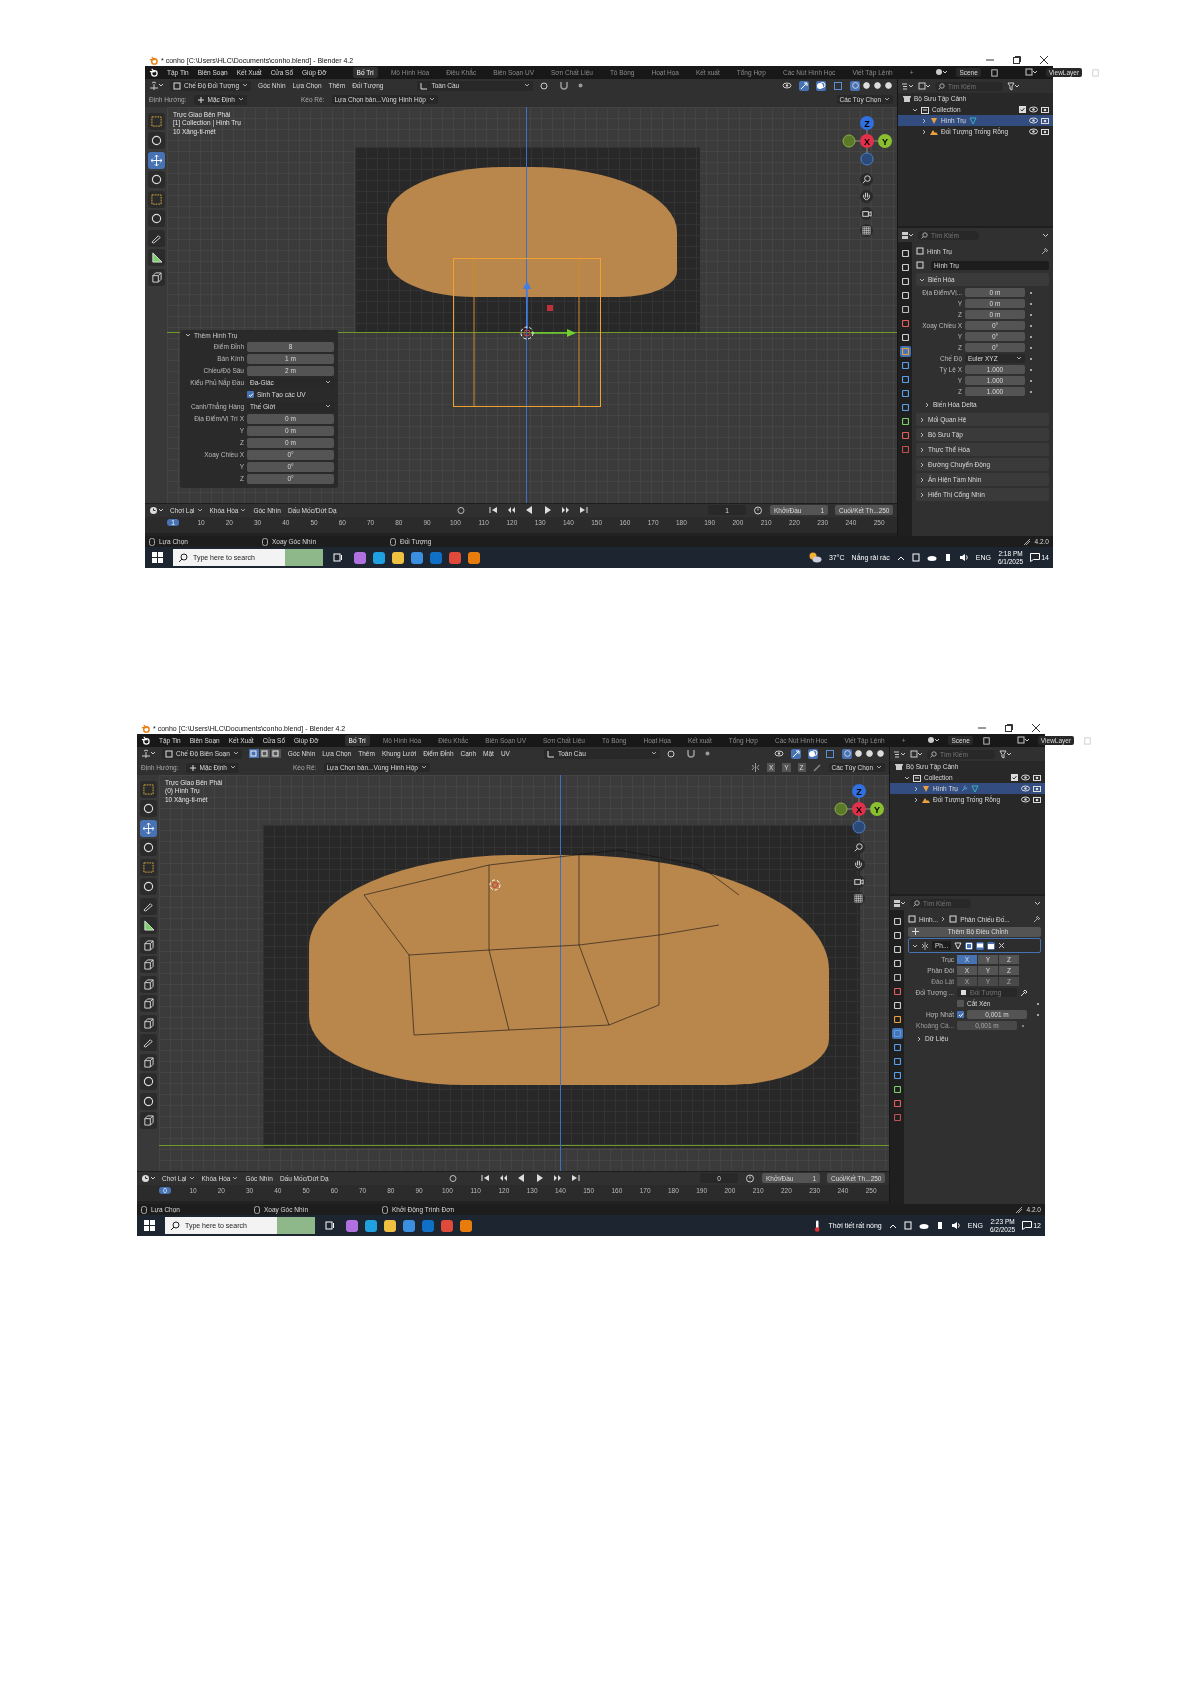  I want to click on clock-icon, so click(156, 510).